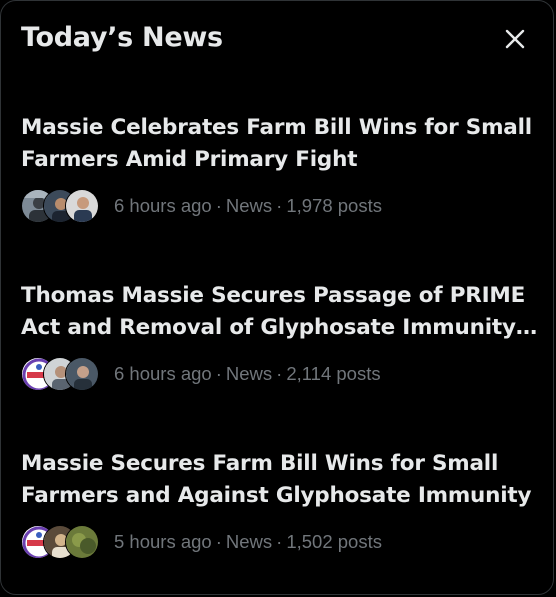  I want to click on news-item-post-count: 1,502 posts, so click(334, 541).